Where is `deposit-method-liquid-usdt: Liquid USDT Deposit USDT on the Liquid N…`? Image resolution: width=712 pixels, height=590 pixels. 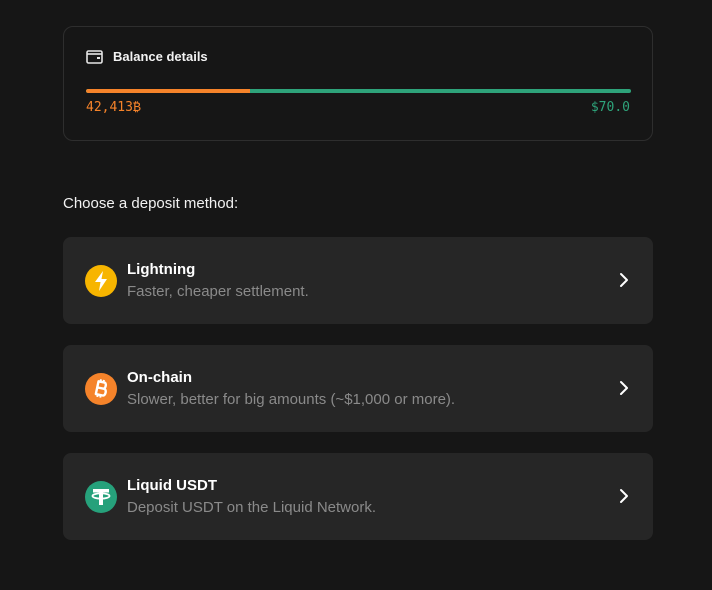
deposit-method-liquid-usdt: Liquid USDT Deposit USDT on the Liquid N… is located at coordinates (358, 496).